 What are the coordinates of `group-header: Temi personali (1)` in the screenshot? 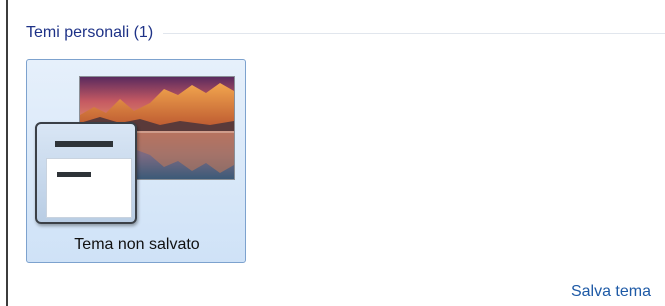 It's located at (345, 33).